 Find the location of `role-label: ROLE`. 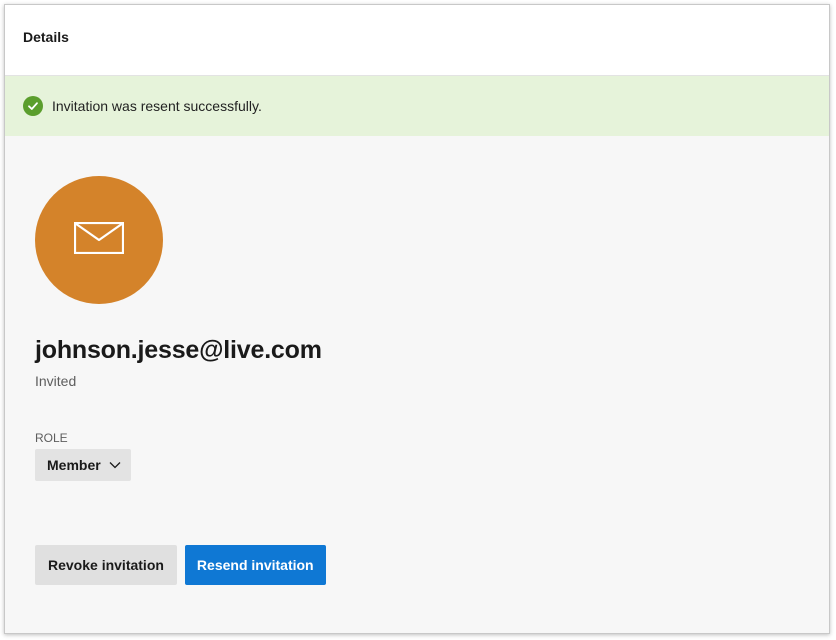

role-label: ROLE is located at coordinates (51, 438).